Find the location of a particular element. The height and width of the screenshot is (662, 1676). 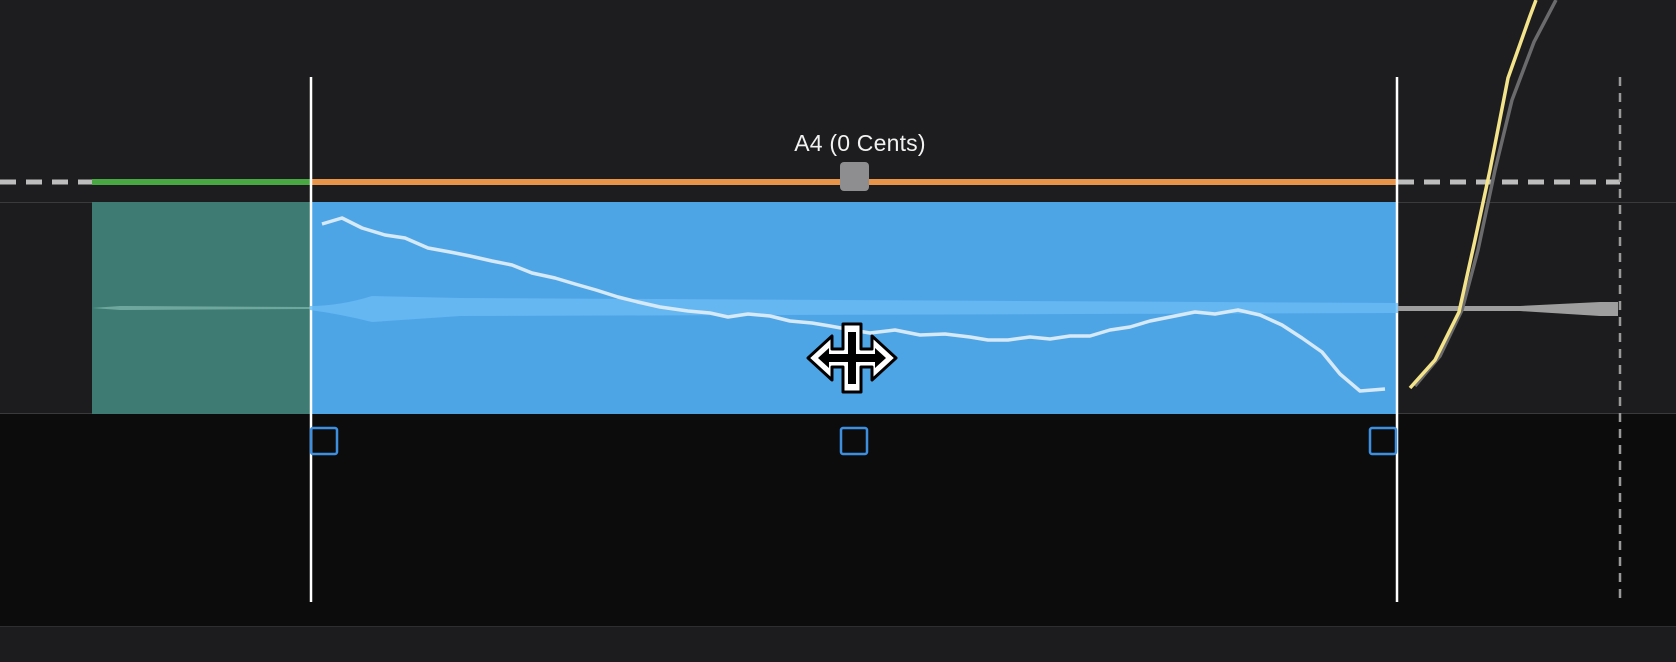

pitch-label: A4 (0 Cents) is located at coordinates (860, 143).